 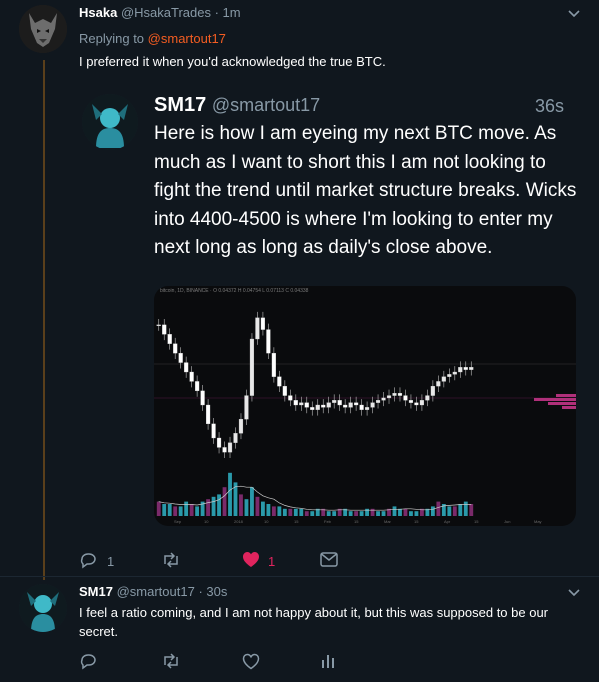 What do you see at coordinates (328, 661) in the screenshot?
I see `analytics-icon` at bounding box center [328, 661].